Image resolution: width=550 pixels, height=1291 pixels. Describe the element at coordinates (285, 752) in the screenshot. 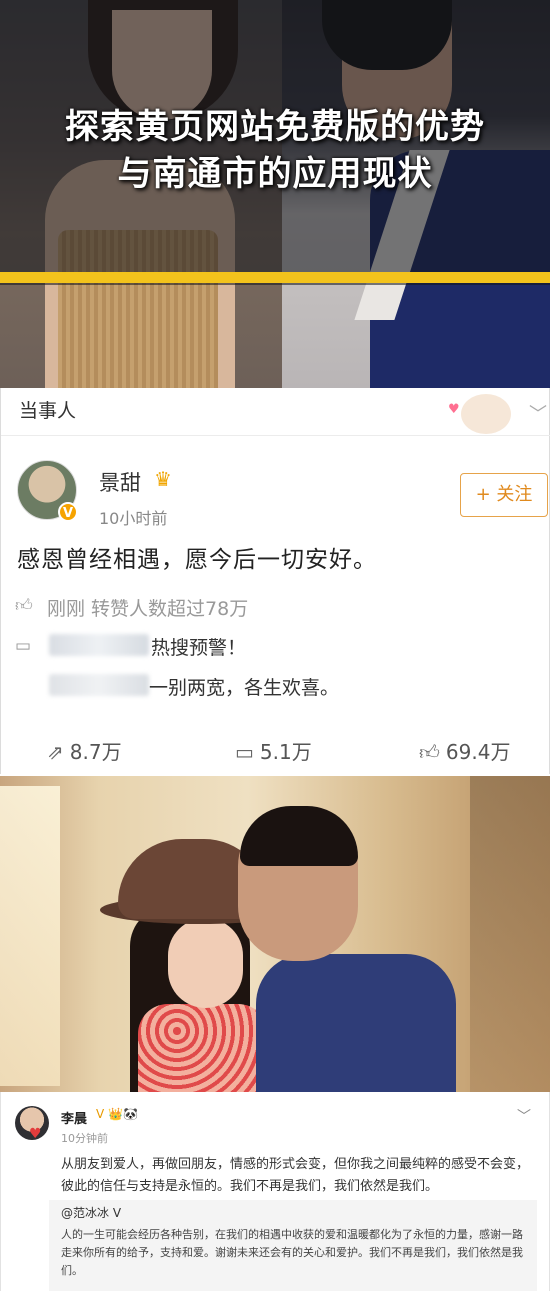

I see `comment-count: 5.1万` at that location.